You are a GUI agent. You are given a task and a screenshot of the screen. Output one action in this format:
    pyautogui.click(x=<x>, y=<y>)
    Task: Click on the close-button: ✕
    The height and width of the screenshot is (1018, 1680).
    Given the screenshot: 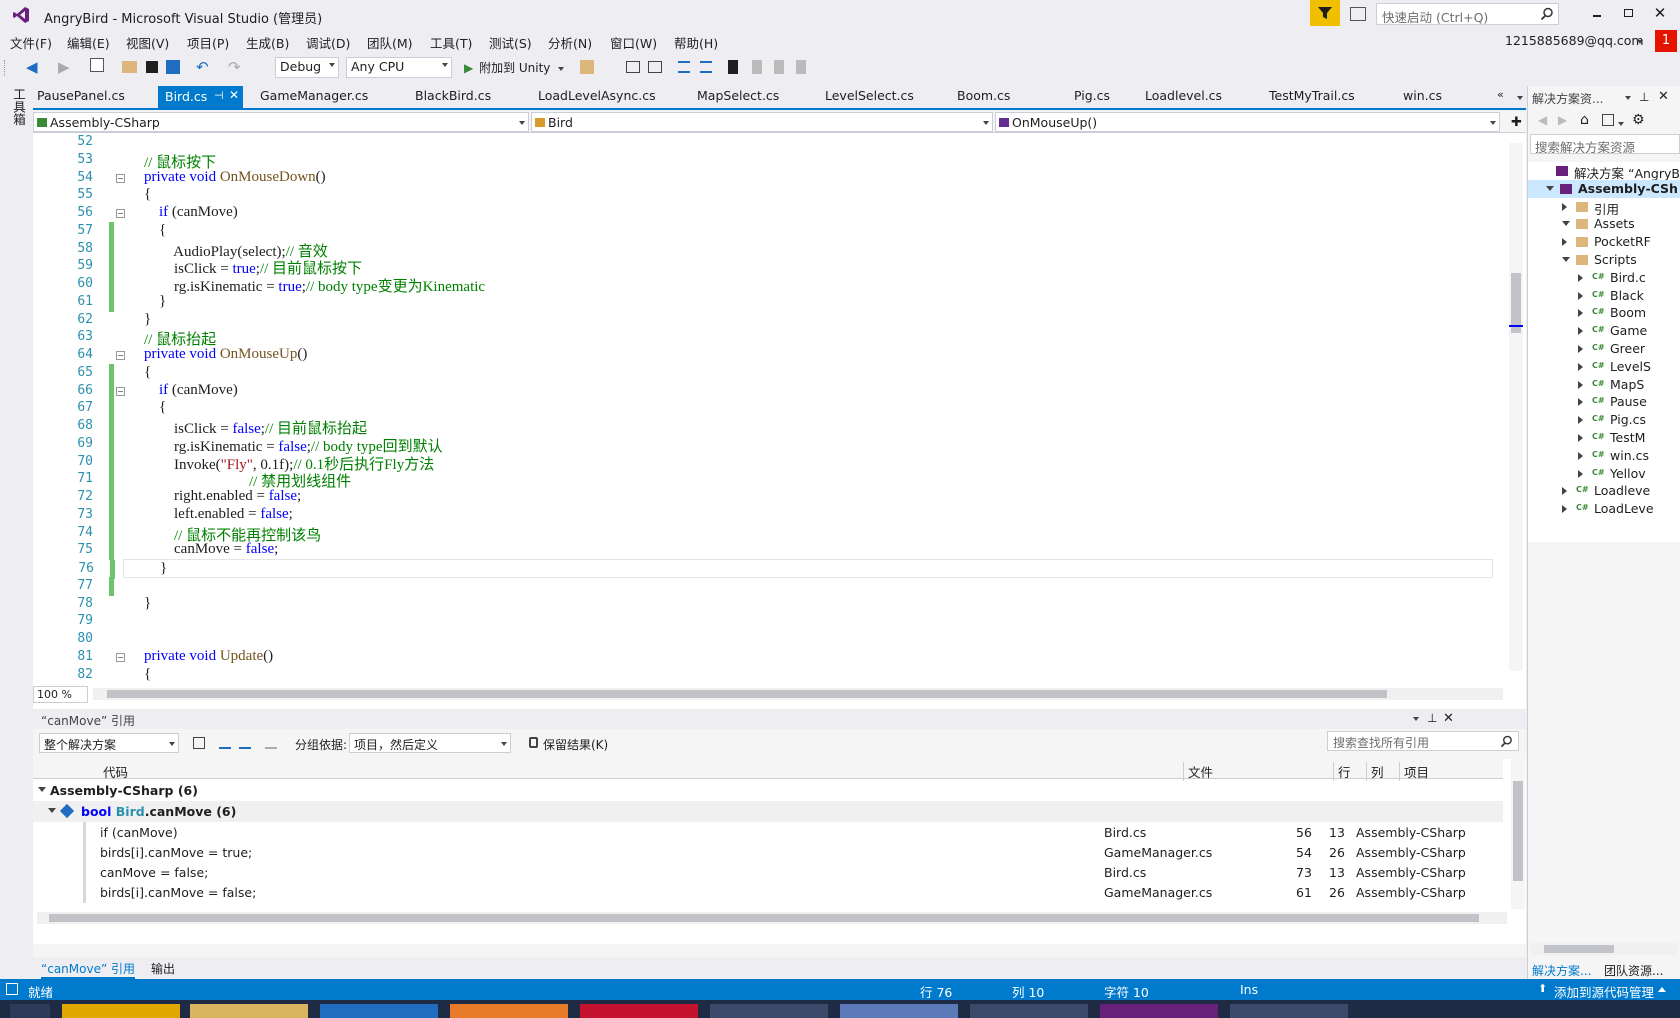 What is the action you would take?
    pyautogui.click(x=1660, y=13)
    